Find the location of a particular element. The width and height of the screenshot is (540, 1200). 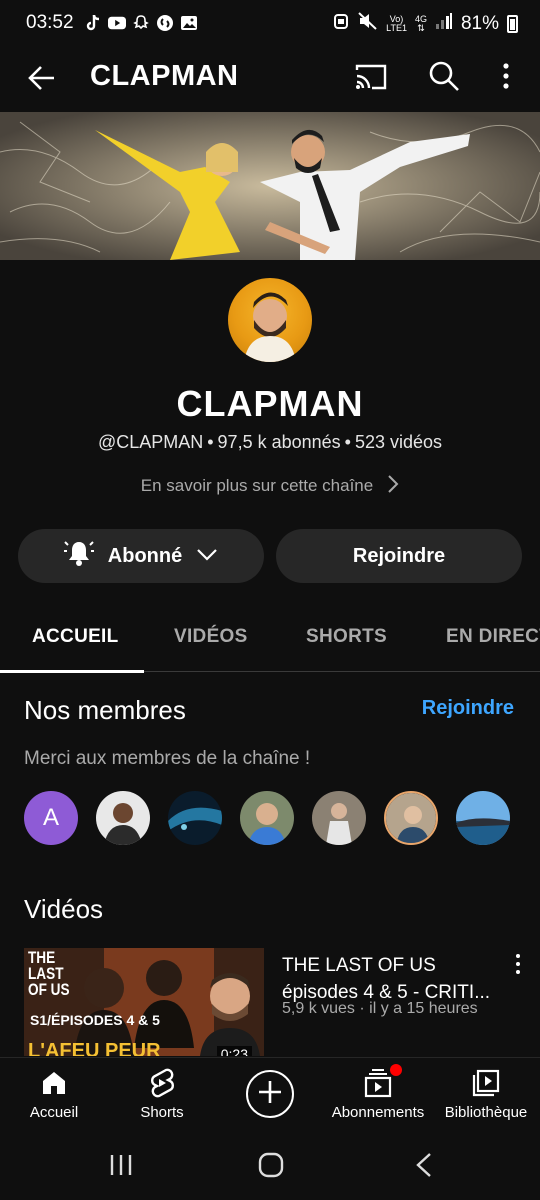

join-button: Rejoindre is located at coordinates (399, 556).